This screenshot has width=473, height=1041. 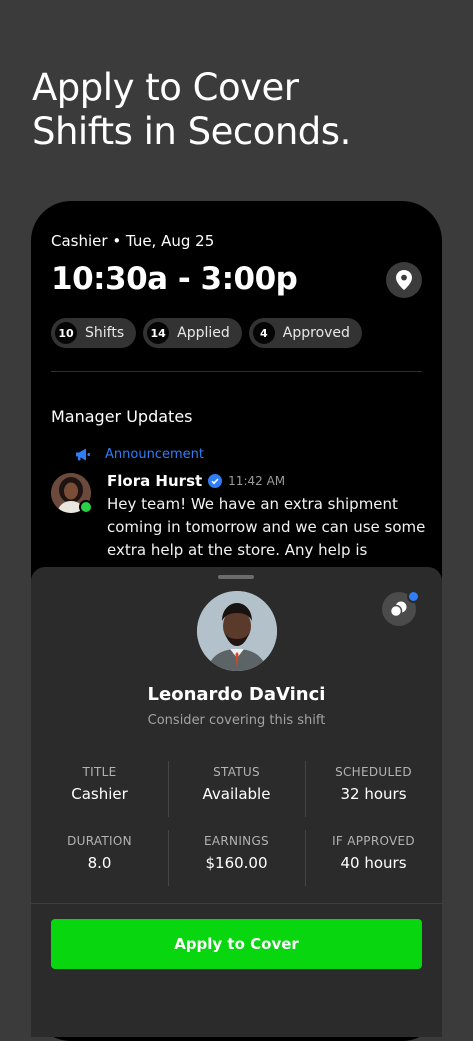 I want to click on stat-scheduled: SCHEDULED 32 hours, so click(x=373, y=789).